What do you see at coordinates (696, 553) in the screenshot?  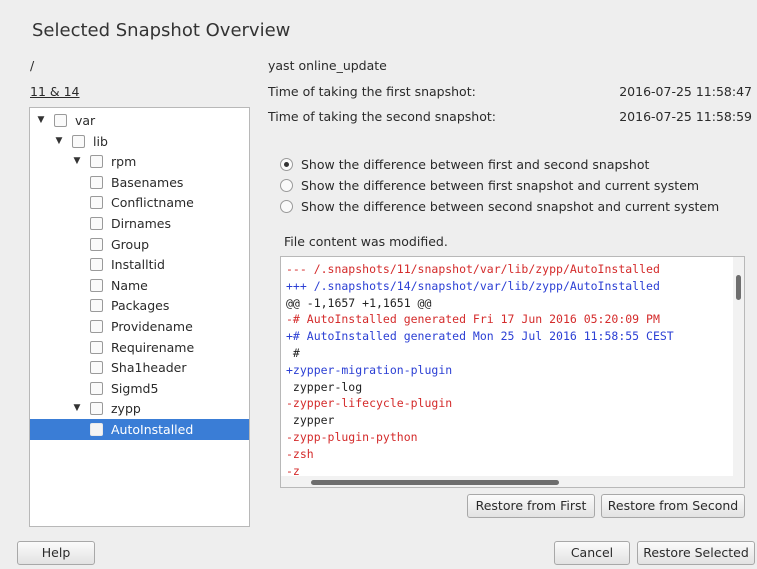 I see `restore-selected-button: Restore Selected` at bounding box center [696, 553].